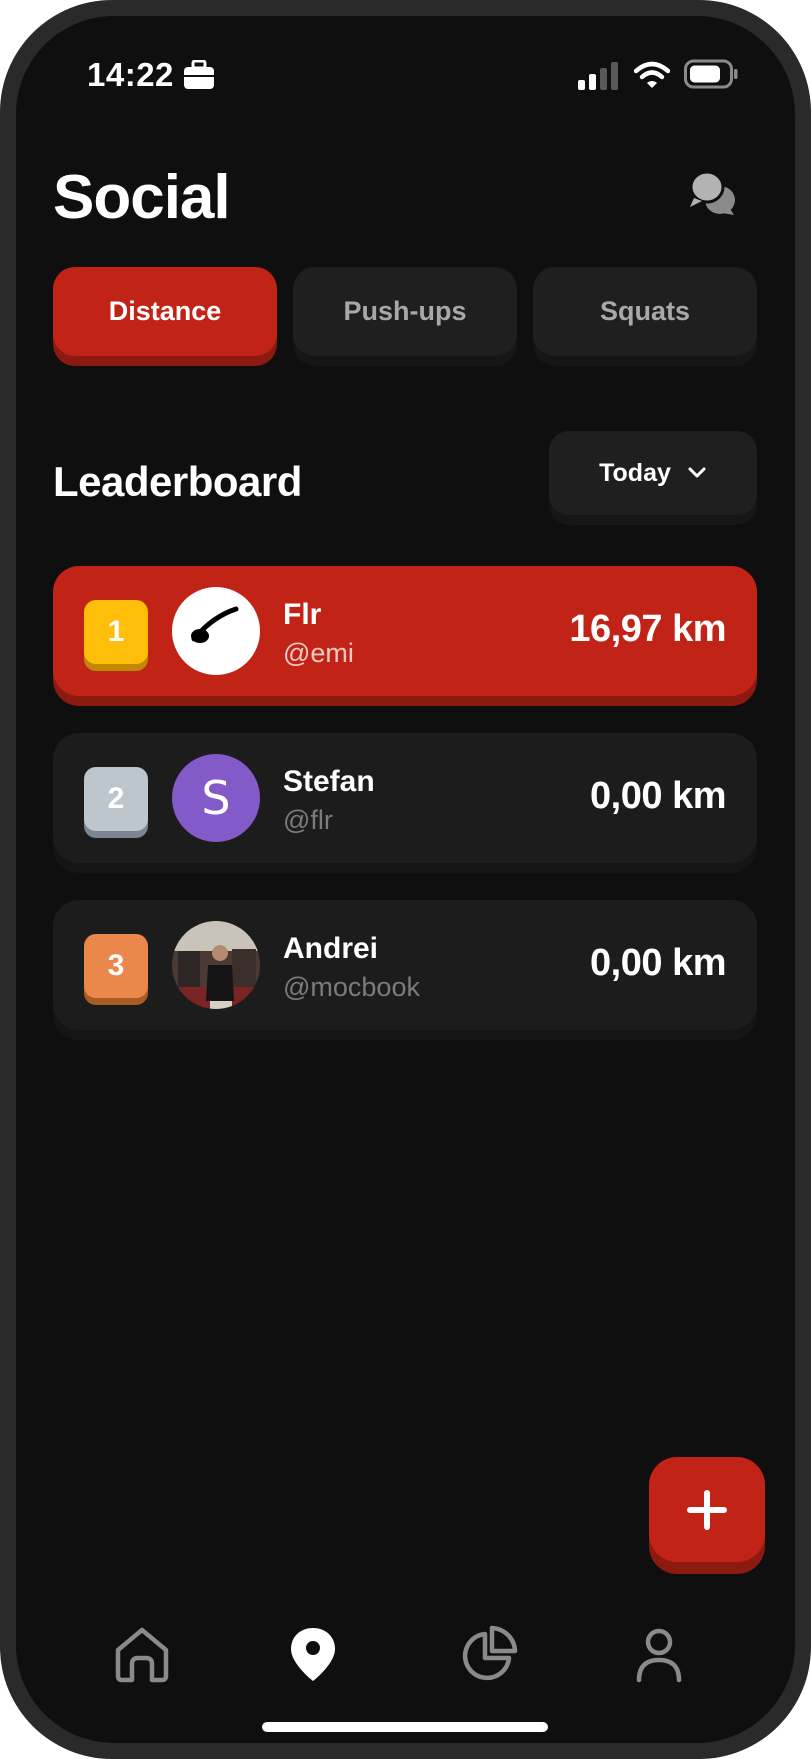  What do you see at coordinates (313, 1654) in the screenshot?
I see `map-pin-icon` at bounding box center [313, 1654].